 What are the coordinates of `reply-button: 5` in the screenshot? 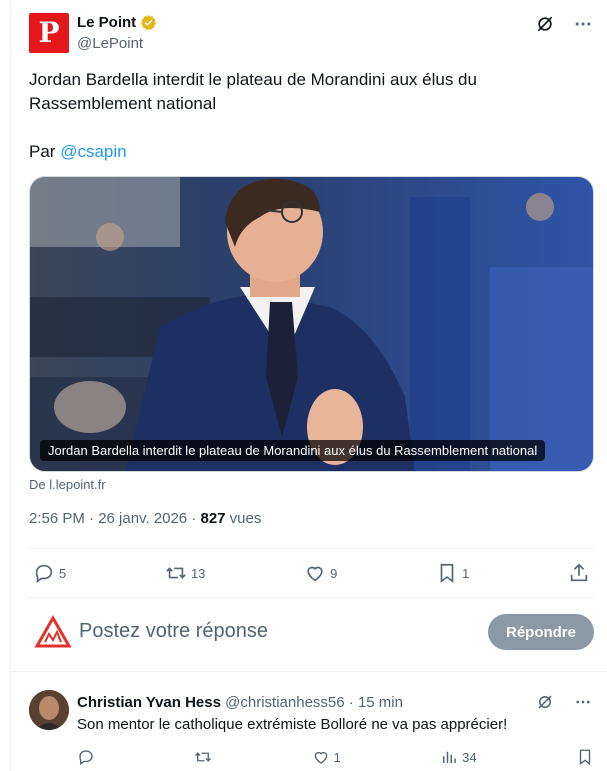 It's located at (49, 573).